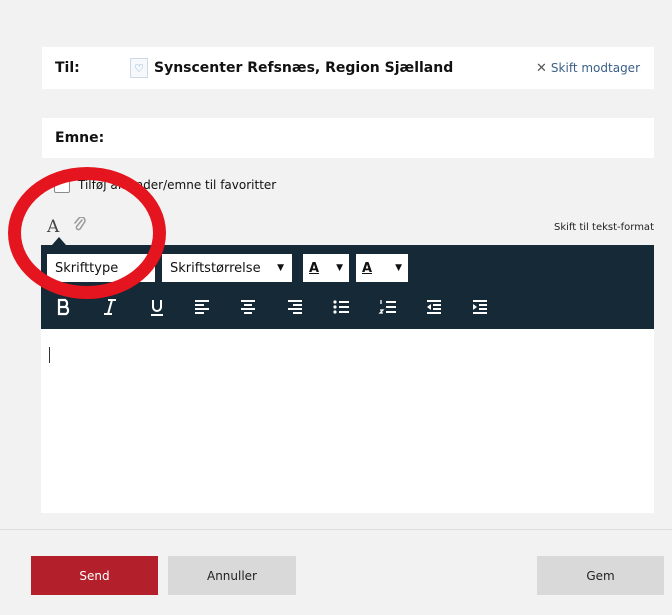  Describe the element at coordinates (59, 241) in the screenshot. I see `format-pointer` at that location.